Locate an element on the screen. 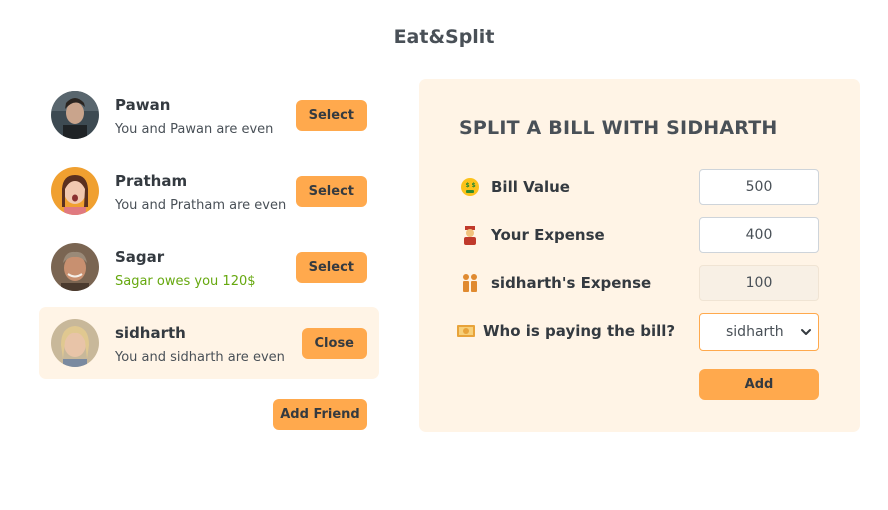  money-face-icon: $ $ is located at coordinates (470, 187).